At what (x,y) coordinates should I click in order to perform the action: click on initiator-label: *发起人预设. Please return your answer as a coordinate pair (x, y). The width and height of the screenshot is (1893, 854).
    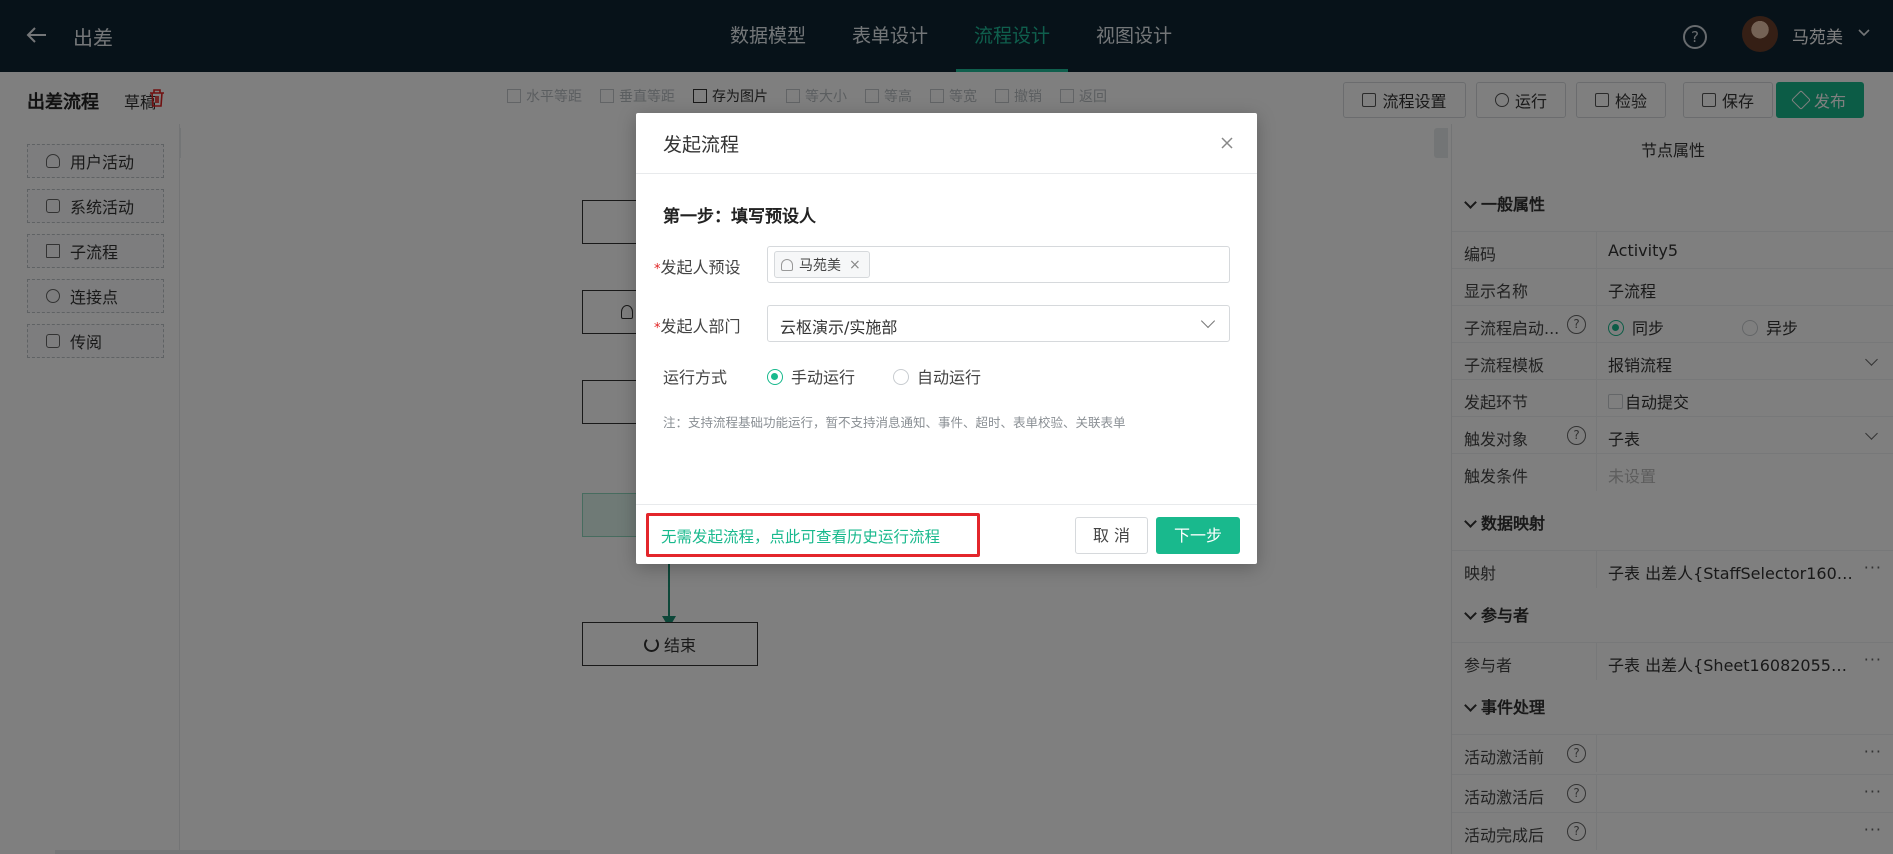
    Looking at the image, I should click on (697, 267).